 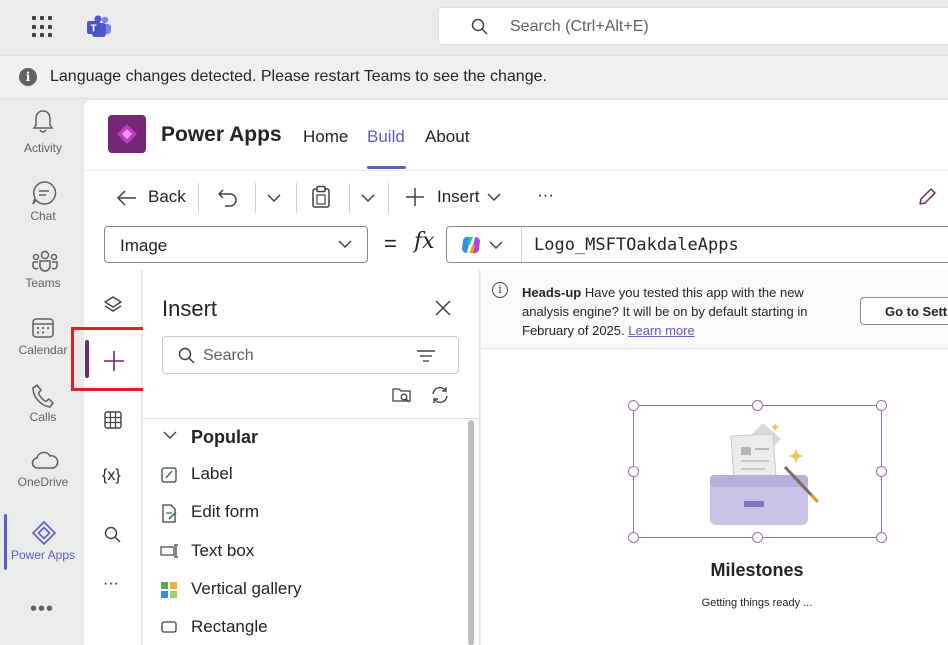 What do you see at coordinates (440, 395) in the screenshot?
I see `refresh-icon` at bounding box center [440, 395].